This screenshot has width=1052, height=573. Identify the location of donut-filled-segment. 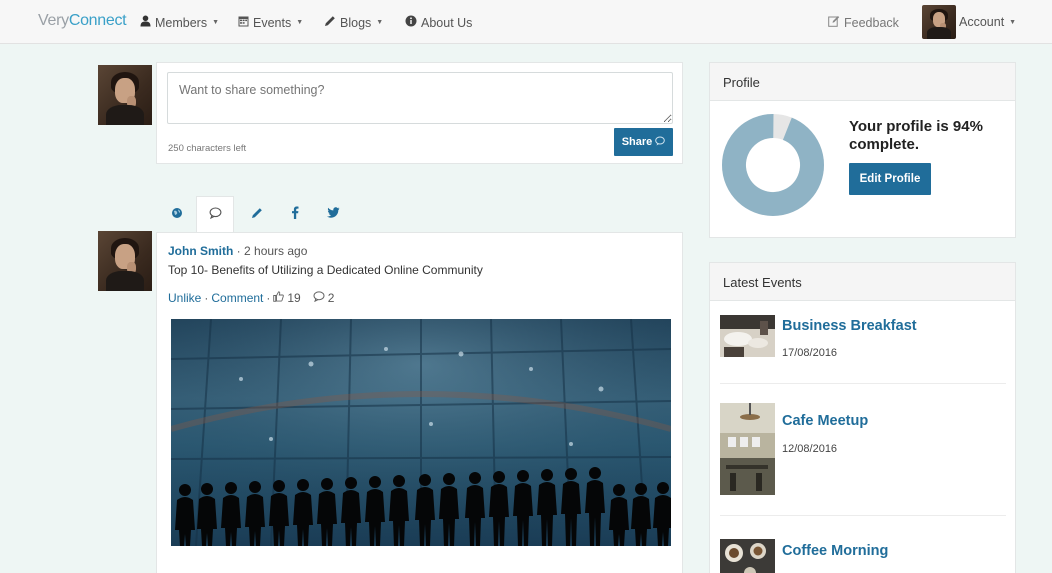
(773, 165).